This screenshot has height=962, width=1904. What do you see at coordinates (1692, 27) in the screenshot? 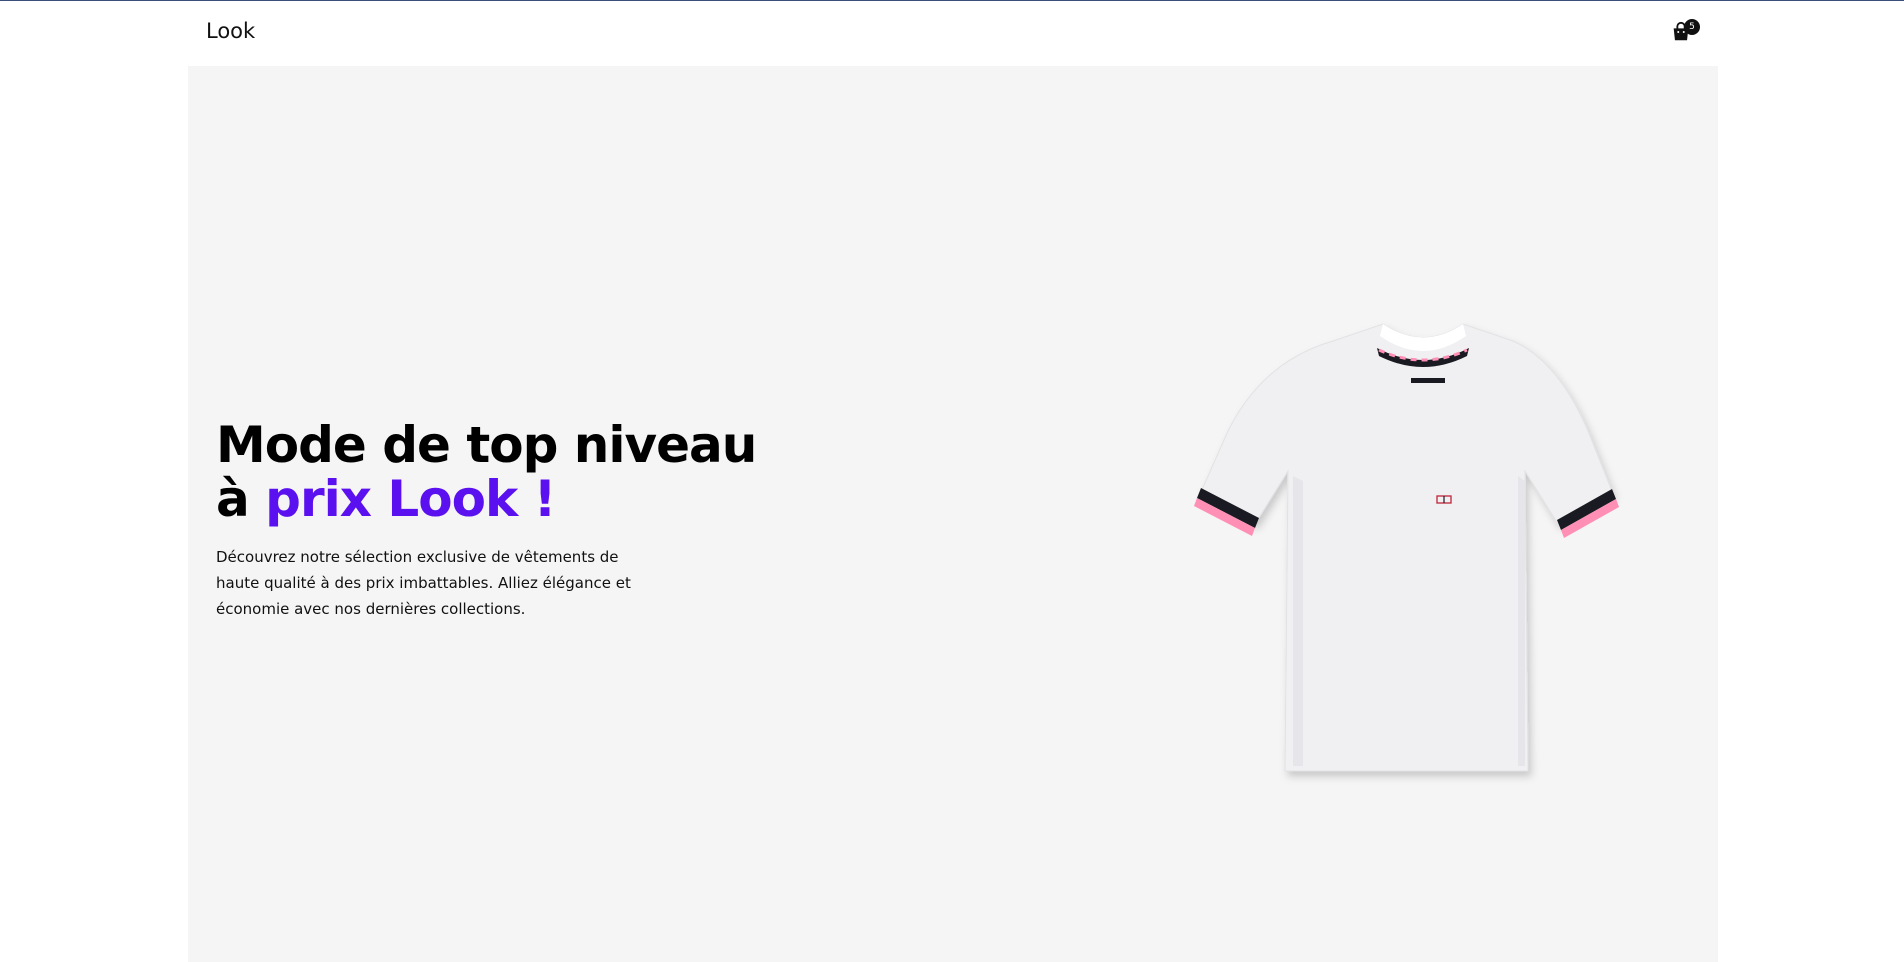
I see `cart-count-badge: 5` at bounding box center [1692, 27].